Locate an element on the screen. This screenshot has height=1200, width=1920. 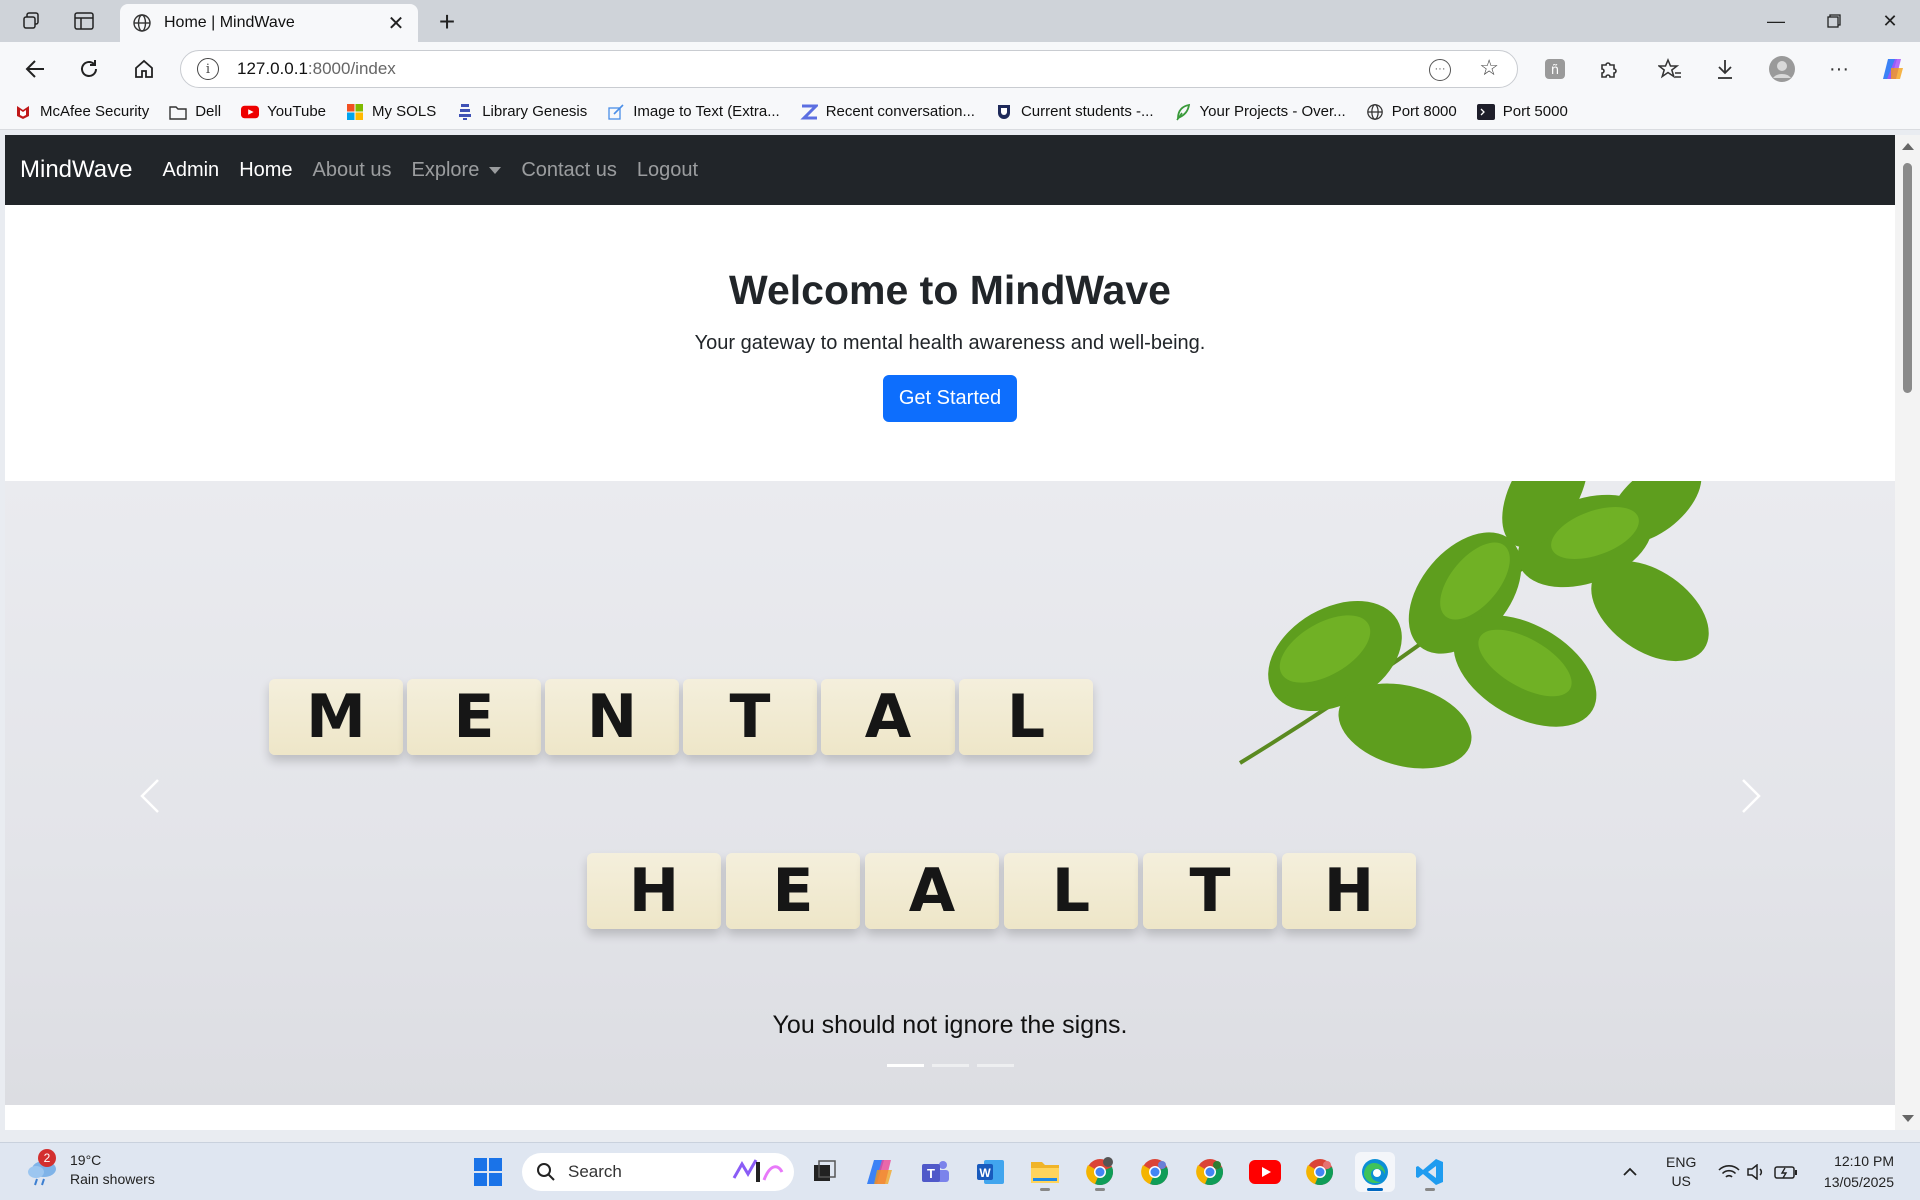
nav-home: Home is located at coordinates (265, 170).